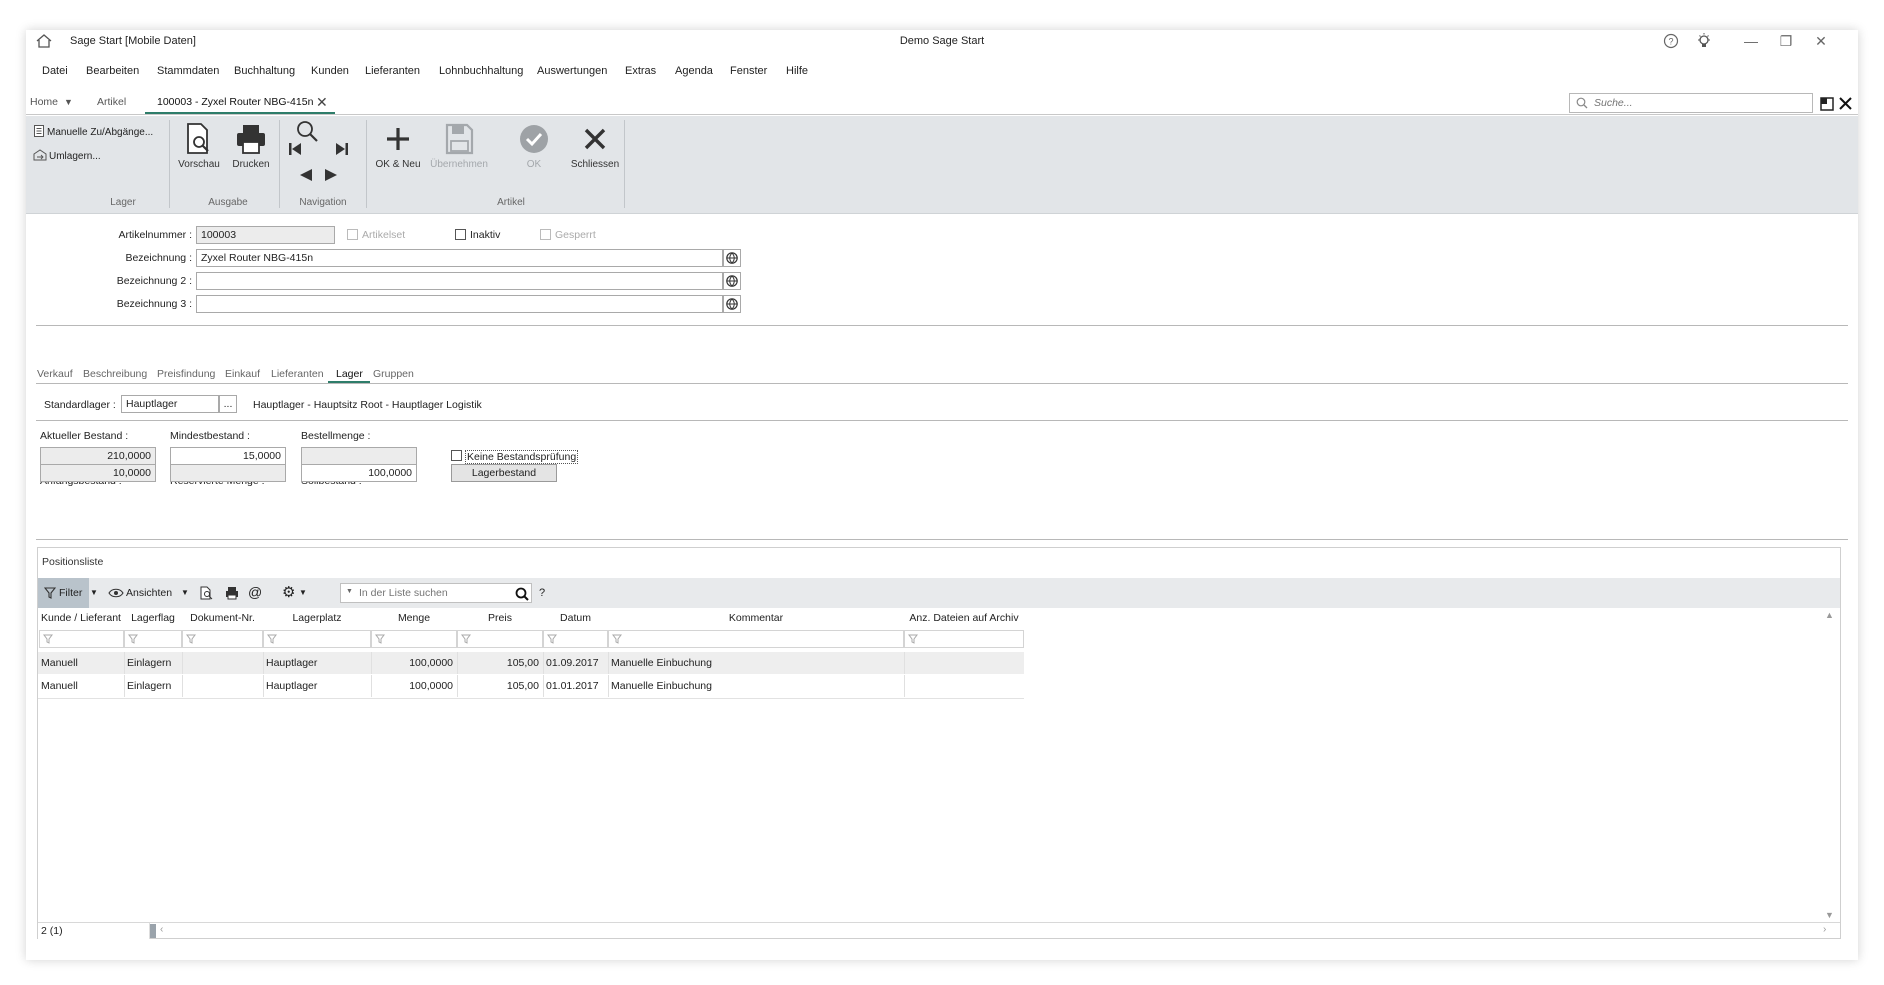 Image resolution: width=1884 pixels, height=985 pixels. What do you see at coordinates (1671, 41) in the screenshot?
I see `help-icon: ?` at bounding box center [1671, 41].